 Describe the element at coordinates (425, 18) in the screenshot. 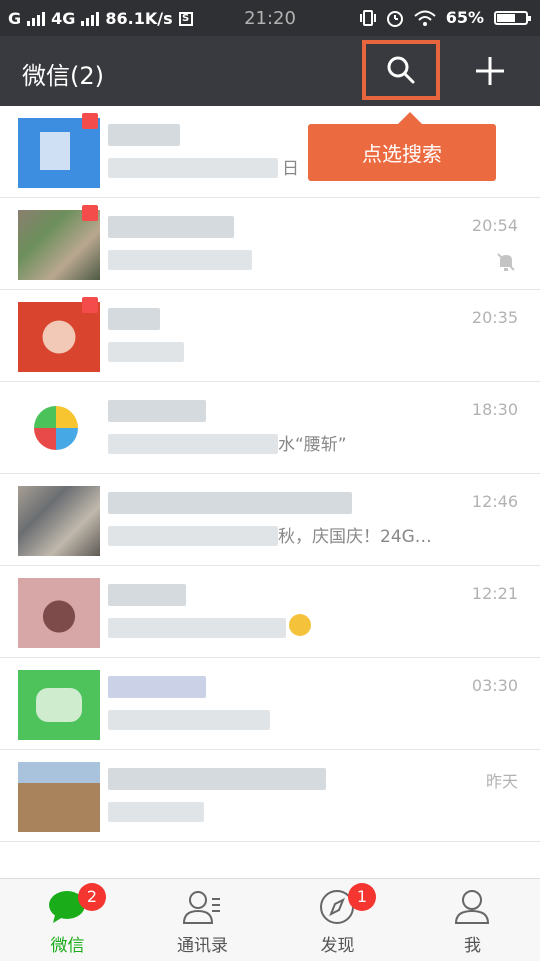

I see `wifi-icon` at that location.